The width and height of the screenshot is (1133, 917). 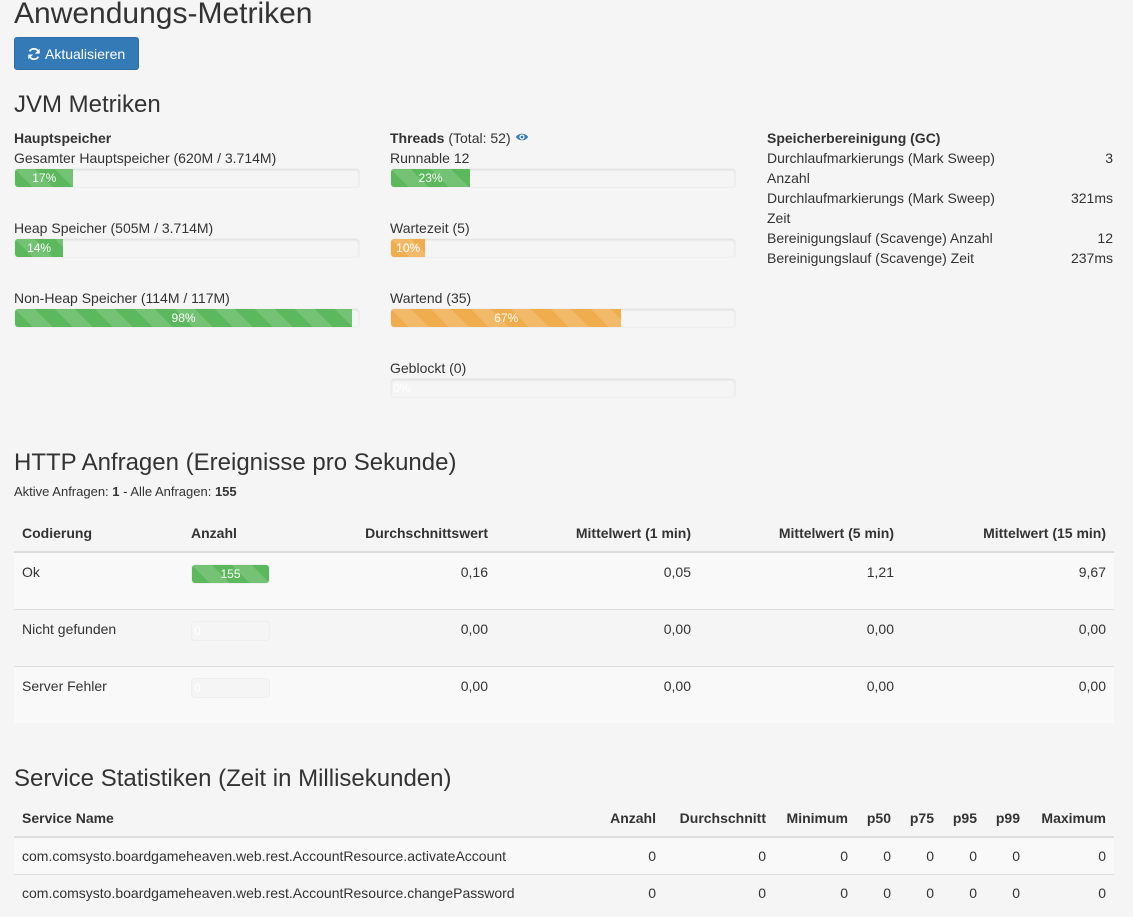 I want to click on table-row: Nicht gefunden 0 0,00 0,00 0,00 0,00, so click(x=564, y=637).